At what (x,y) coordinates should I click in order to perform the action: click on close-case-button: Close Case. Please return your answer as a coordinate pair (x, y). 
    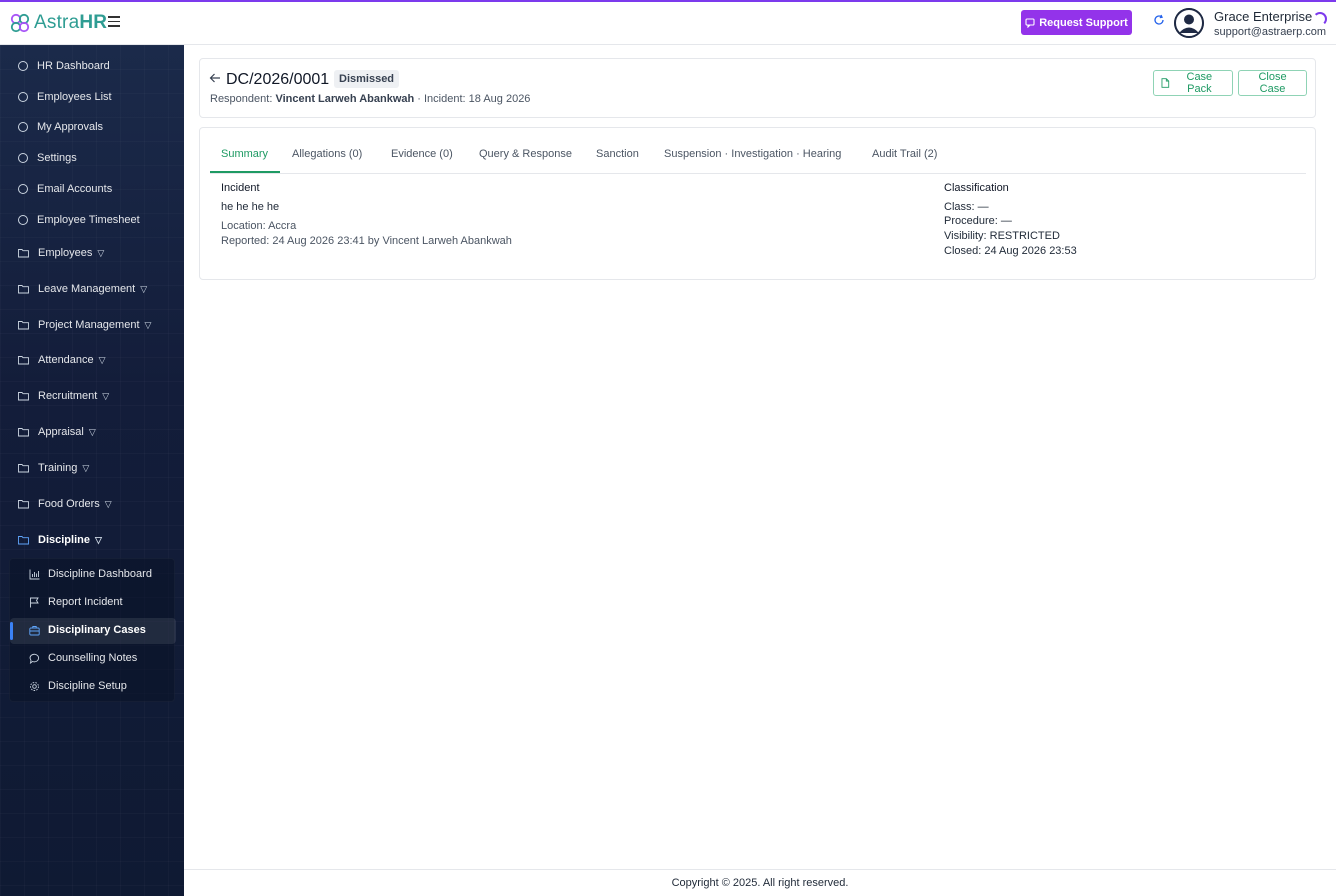
    Looking at the image, I should click on (1272, 83).